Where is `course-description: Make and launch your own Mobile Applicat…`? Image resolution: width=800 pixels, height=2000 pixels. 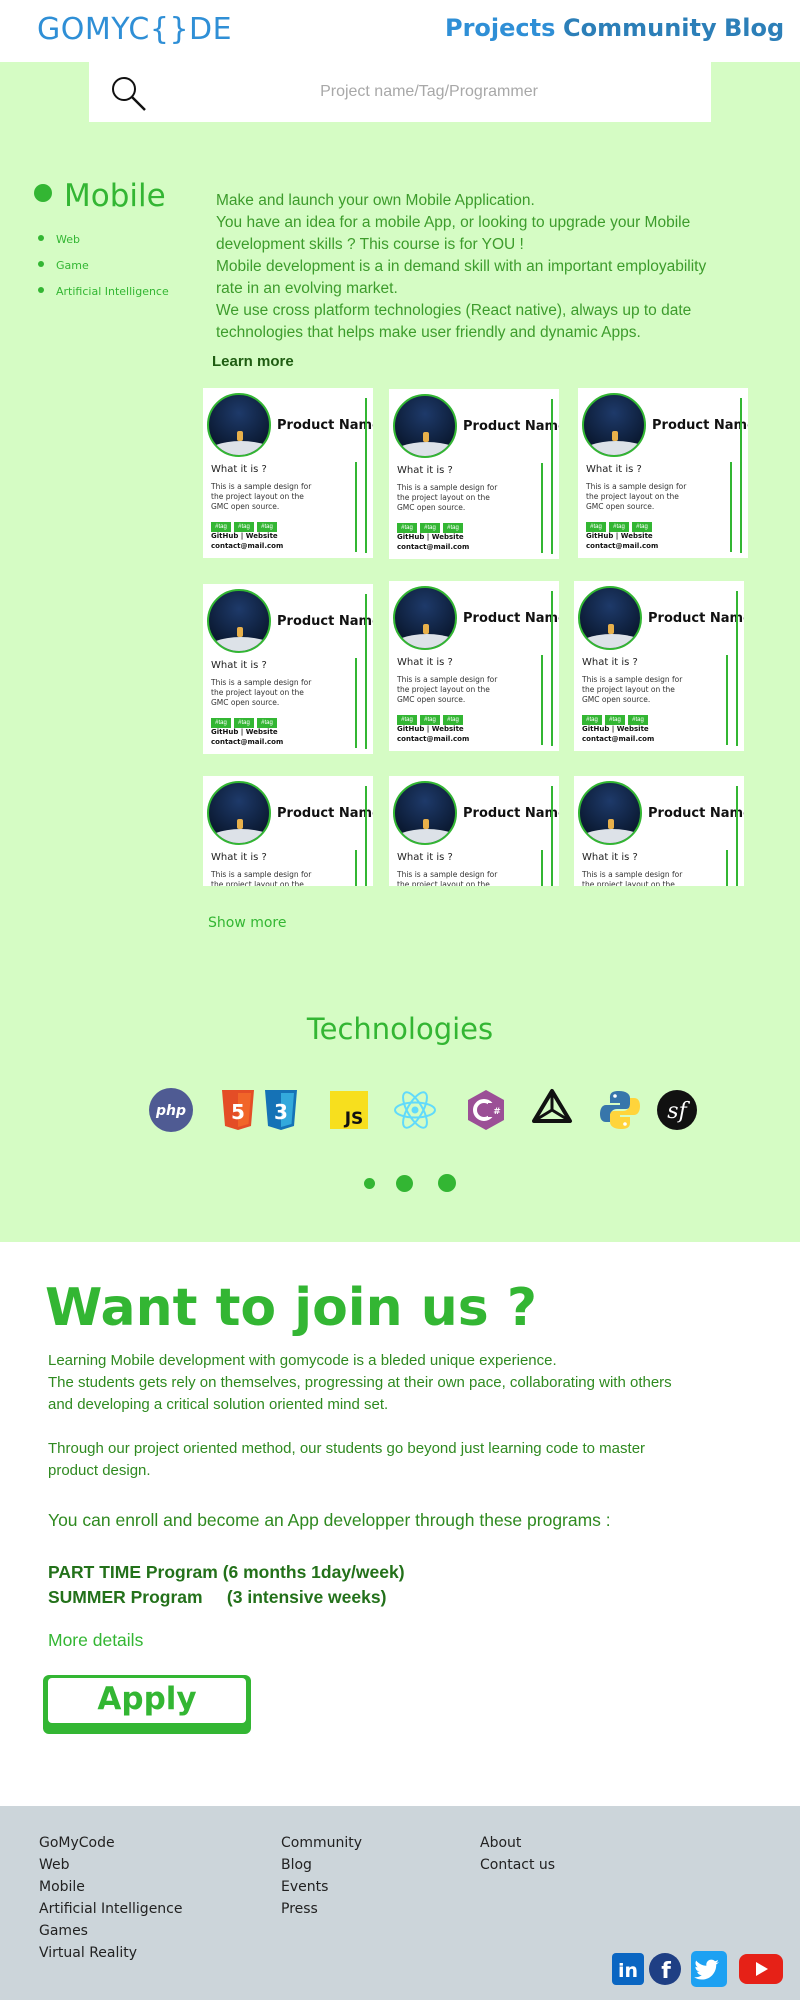
course-description: Make and launch your own Mobile Applicat… is located at coordinates (476, 267).